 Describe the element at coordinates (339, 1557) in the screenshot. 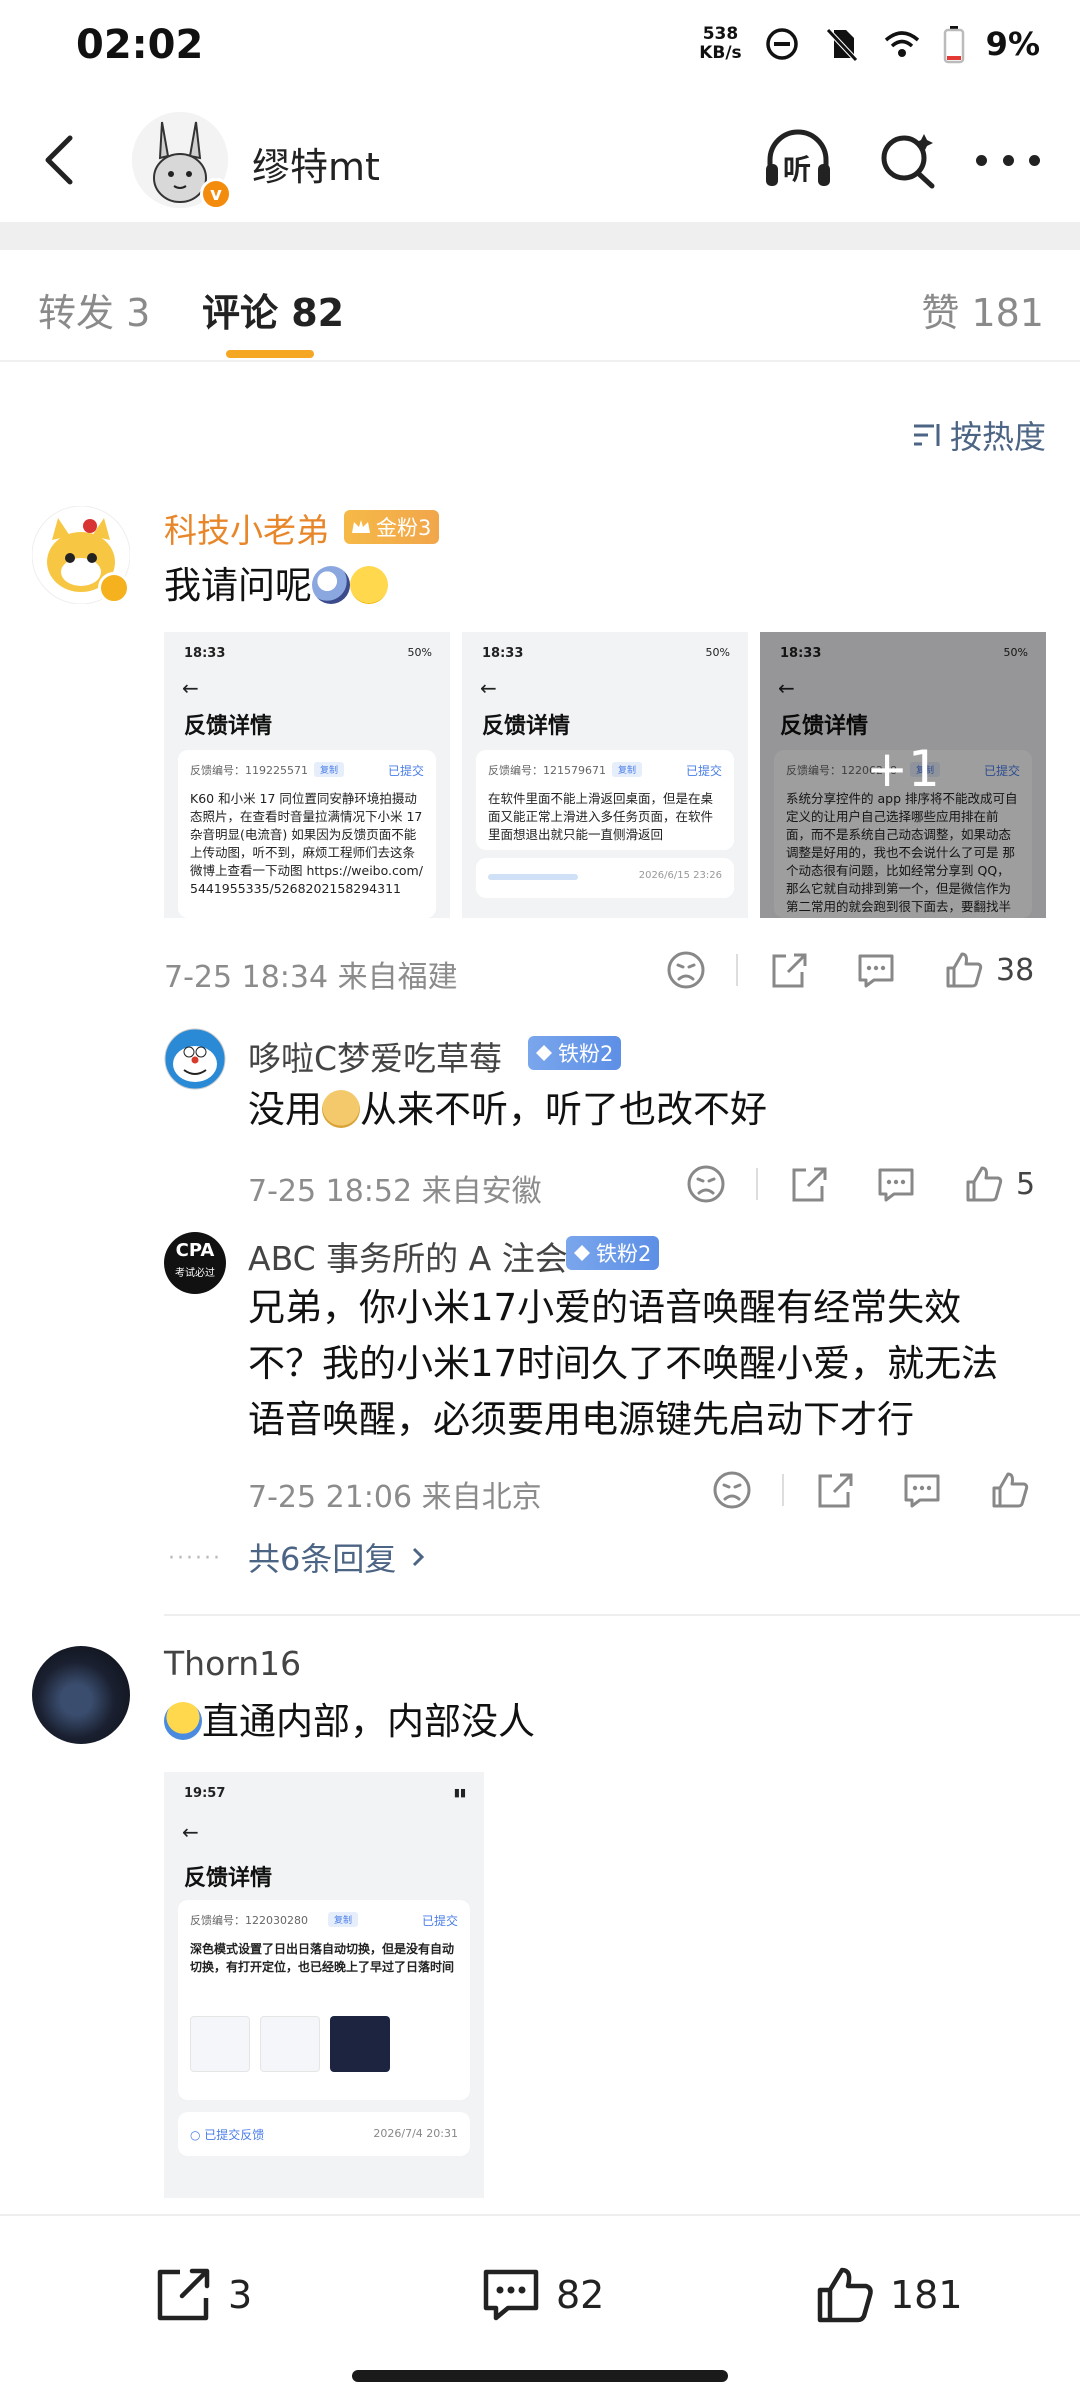

I see `view-all-replies-link: 共6条回复` at that location.